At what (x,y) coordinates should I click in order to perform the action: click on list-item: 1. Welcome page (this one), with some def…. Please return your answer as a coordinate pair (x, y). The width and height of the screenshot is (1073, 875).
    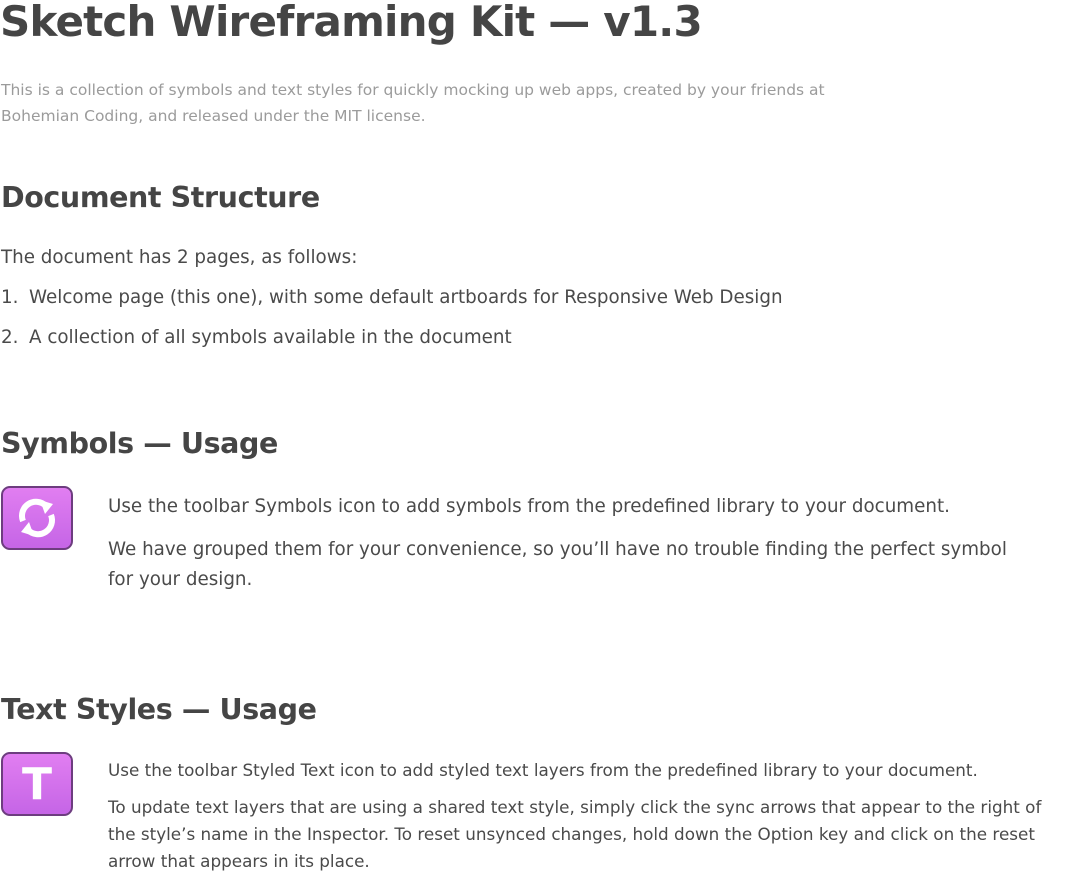
    Looking at the image, I should click on (392, 298).